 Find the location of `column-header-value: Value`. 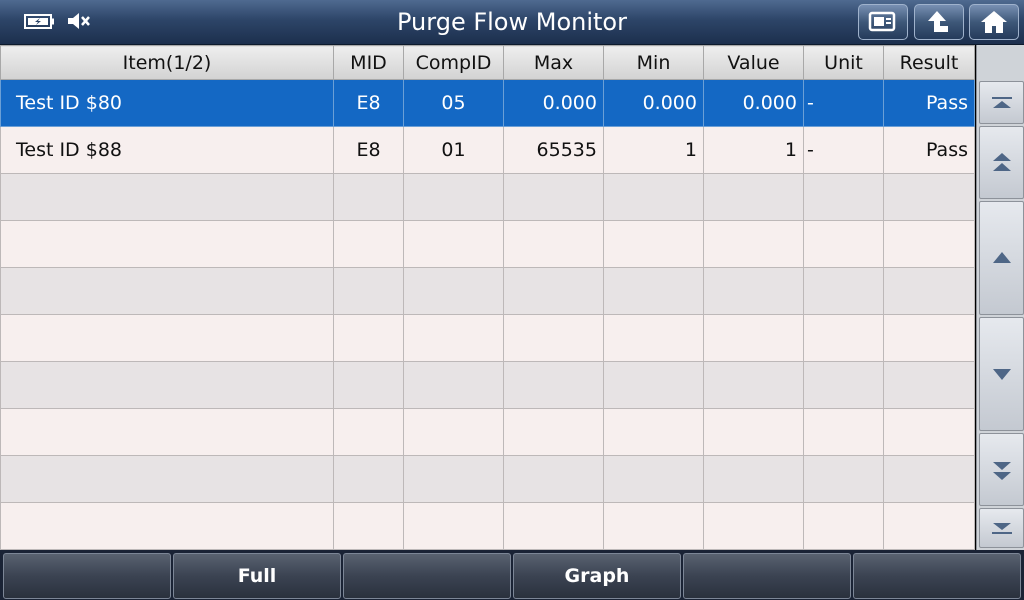

column-header-value: Value is located at coordinates (753, 62).